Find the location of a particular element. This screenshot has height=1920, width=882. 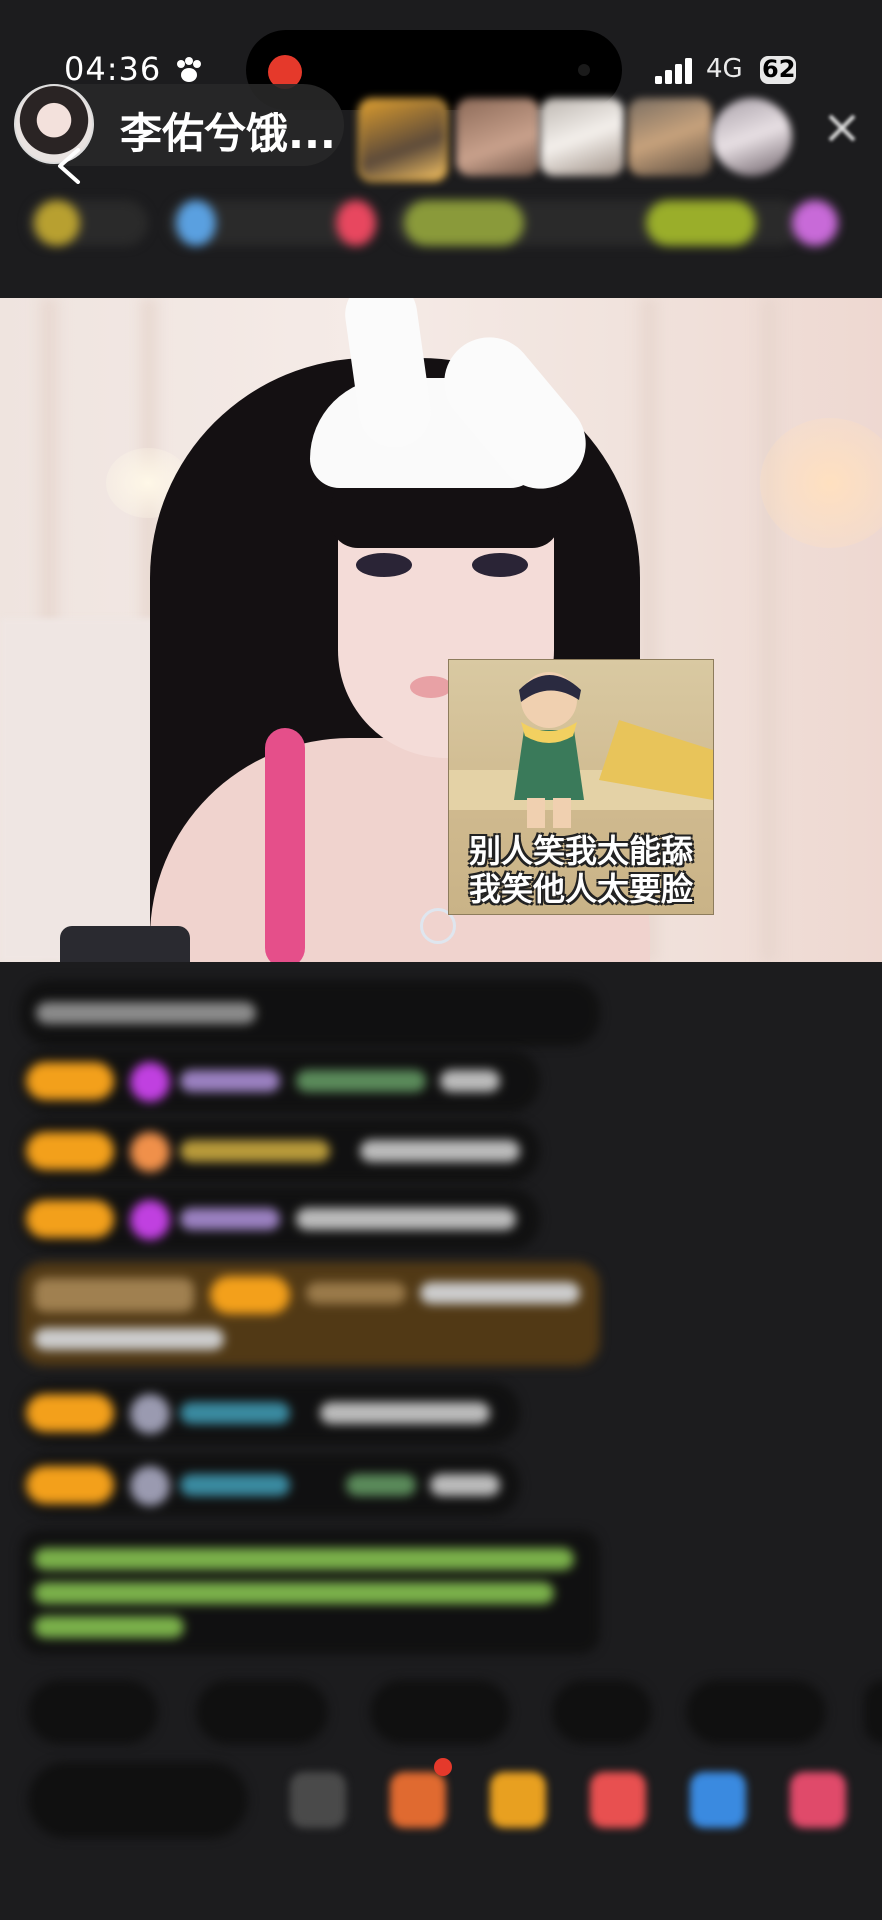

chat-message-highlight is located at coordinates (310, 1314).